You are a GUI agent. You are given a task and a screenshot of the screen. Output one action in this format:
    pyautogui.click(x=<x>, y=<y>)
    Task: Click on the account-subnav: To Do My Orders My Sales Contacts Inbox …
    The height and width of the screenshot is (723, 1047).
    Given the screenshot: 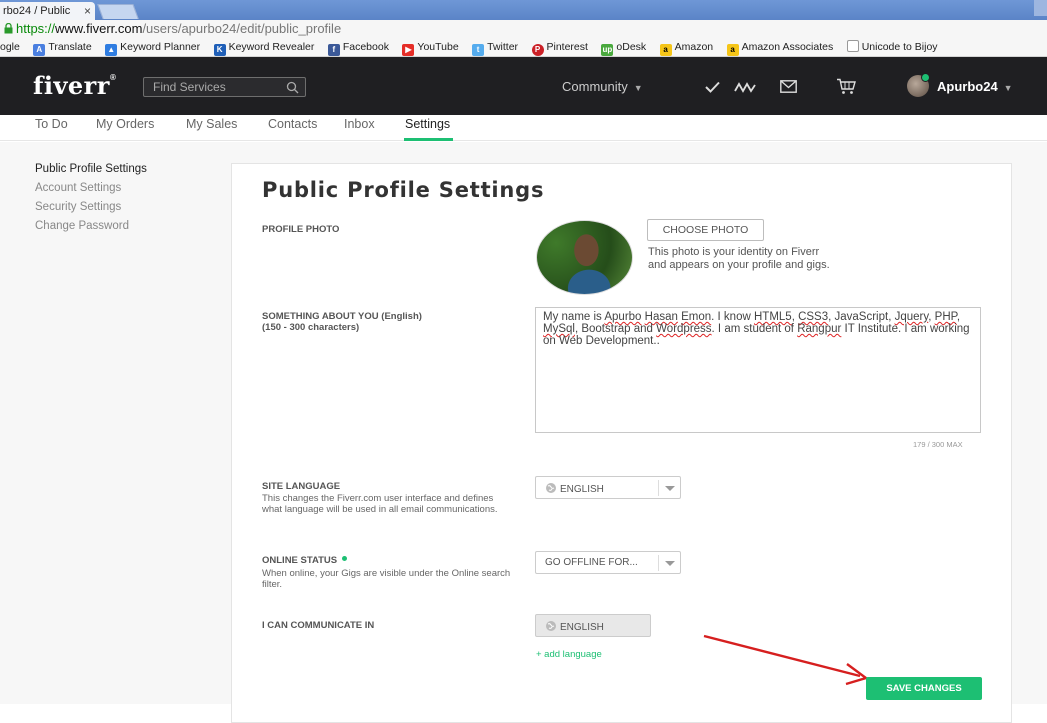 What is the action you would take?
    pyautogui.click(x=523, y=128)
    